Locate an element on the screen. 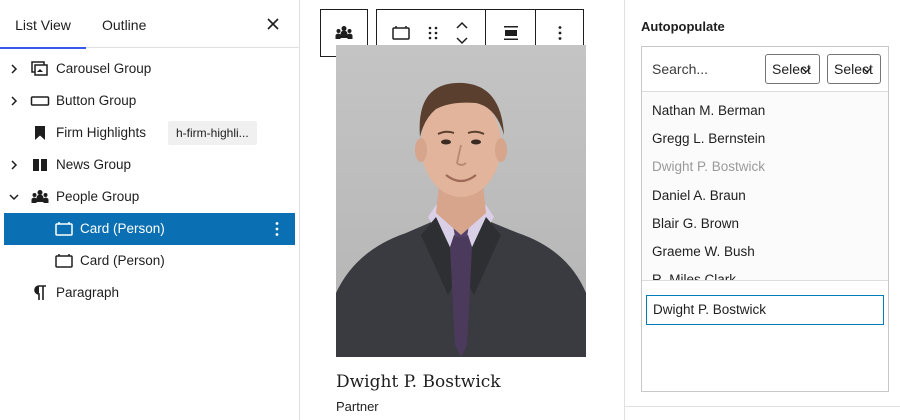 This screenshot has width=900, height=420. paragraph-icon is located at coordinates (40, 293).